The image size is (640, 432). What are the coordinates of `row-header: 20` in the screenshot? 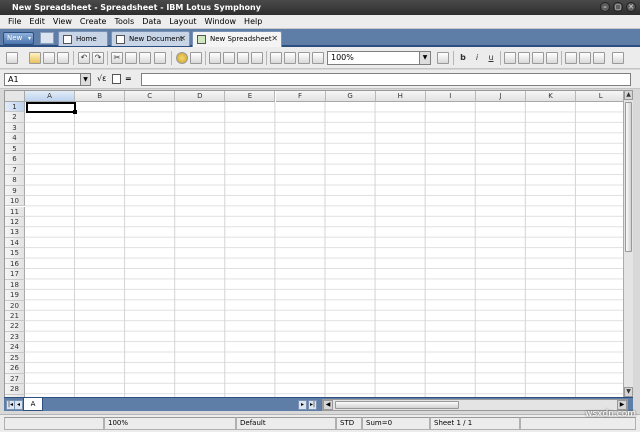 It's located at (15, 305).